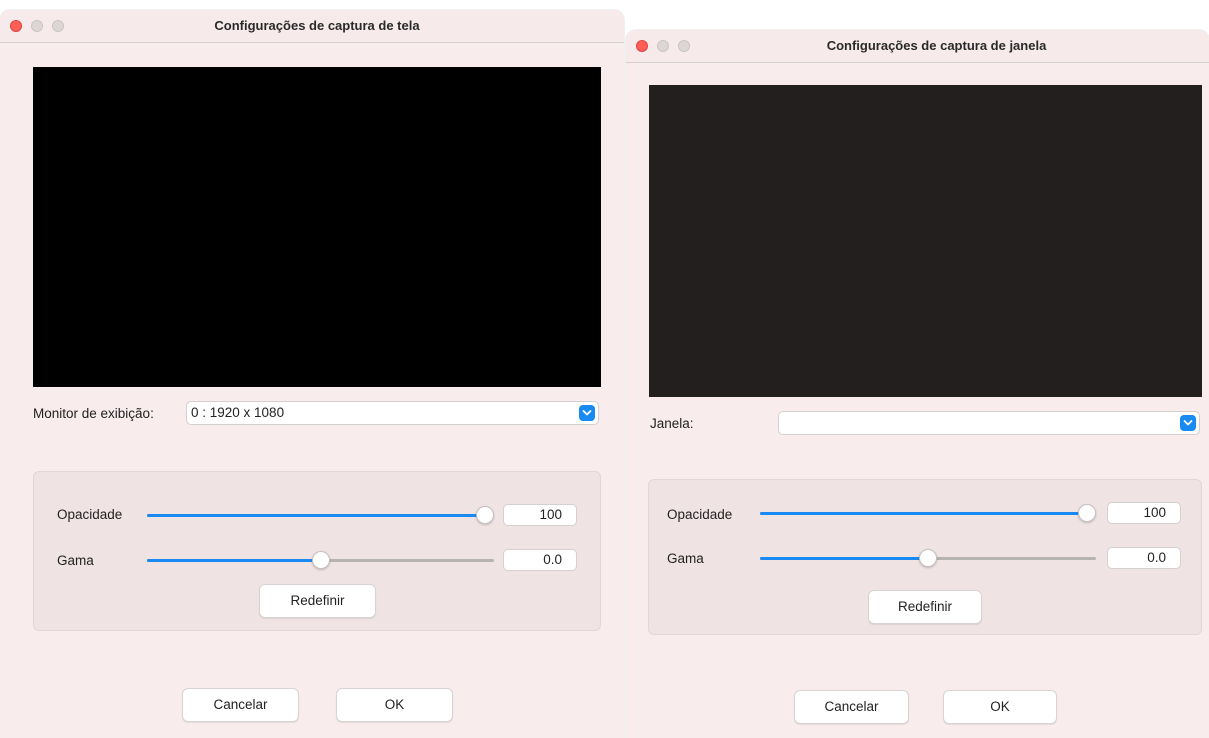  I want to click on title-bar: Configurações de captura de janela, so click(917, 46).